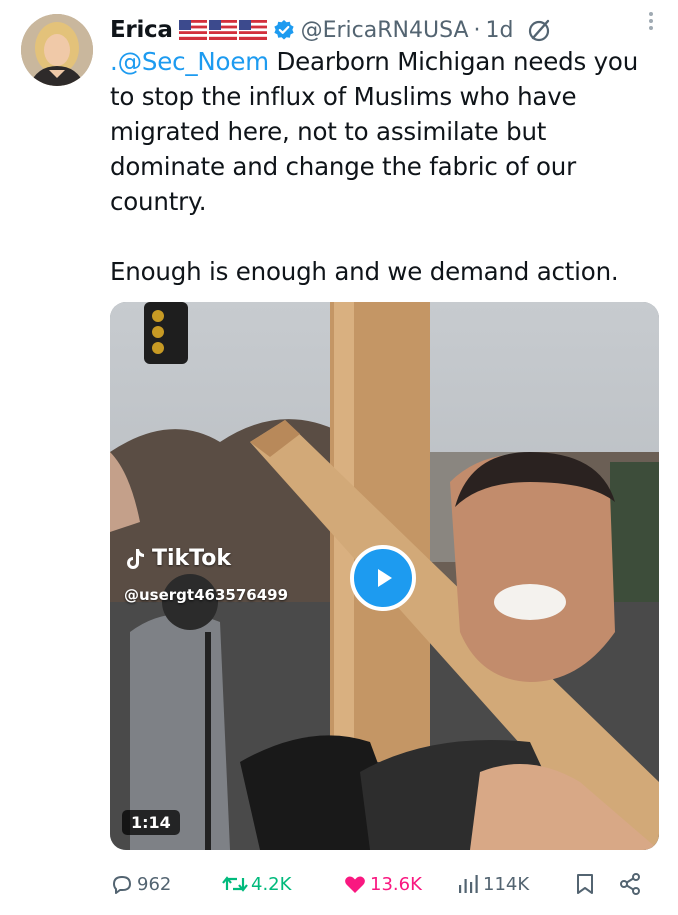 This screenshot has width=678, height=915. Describe the element at coordinates (540, 30) in the screenshot. I see `grok-icon` at that location.